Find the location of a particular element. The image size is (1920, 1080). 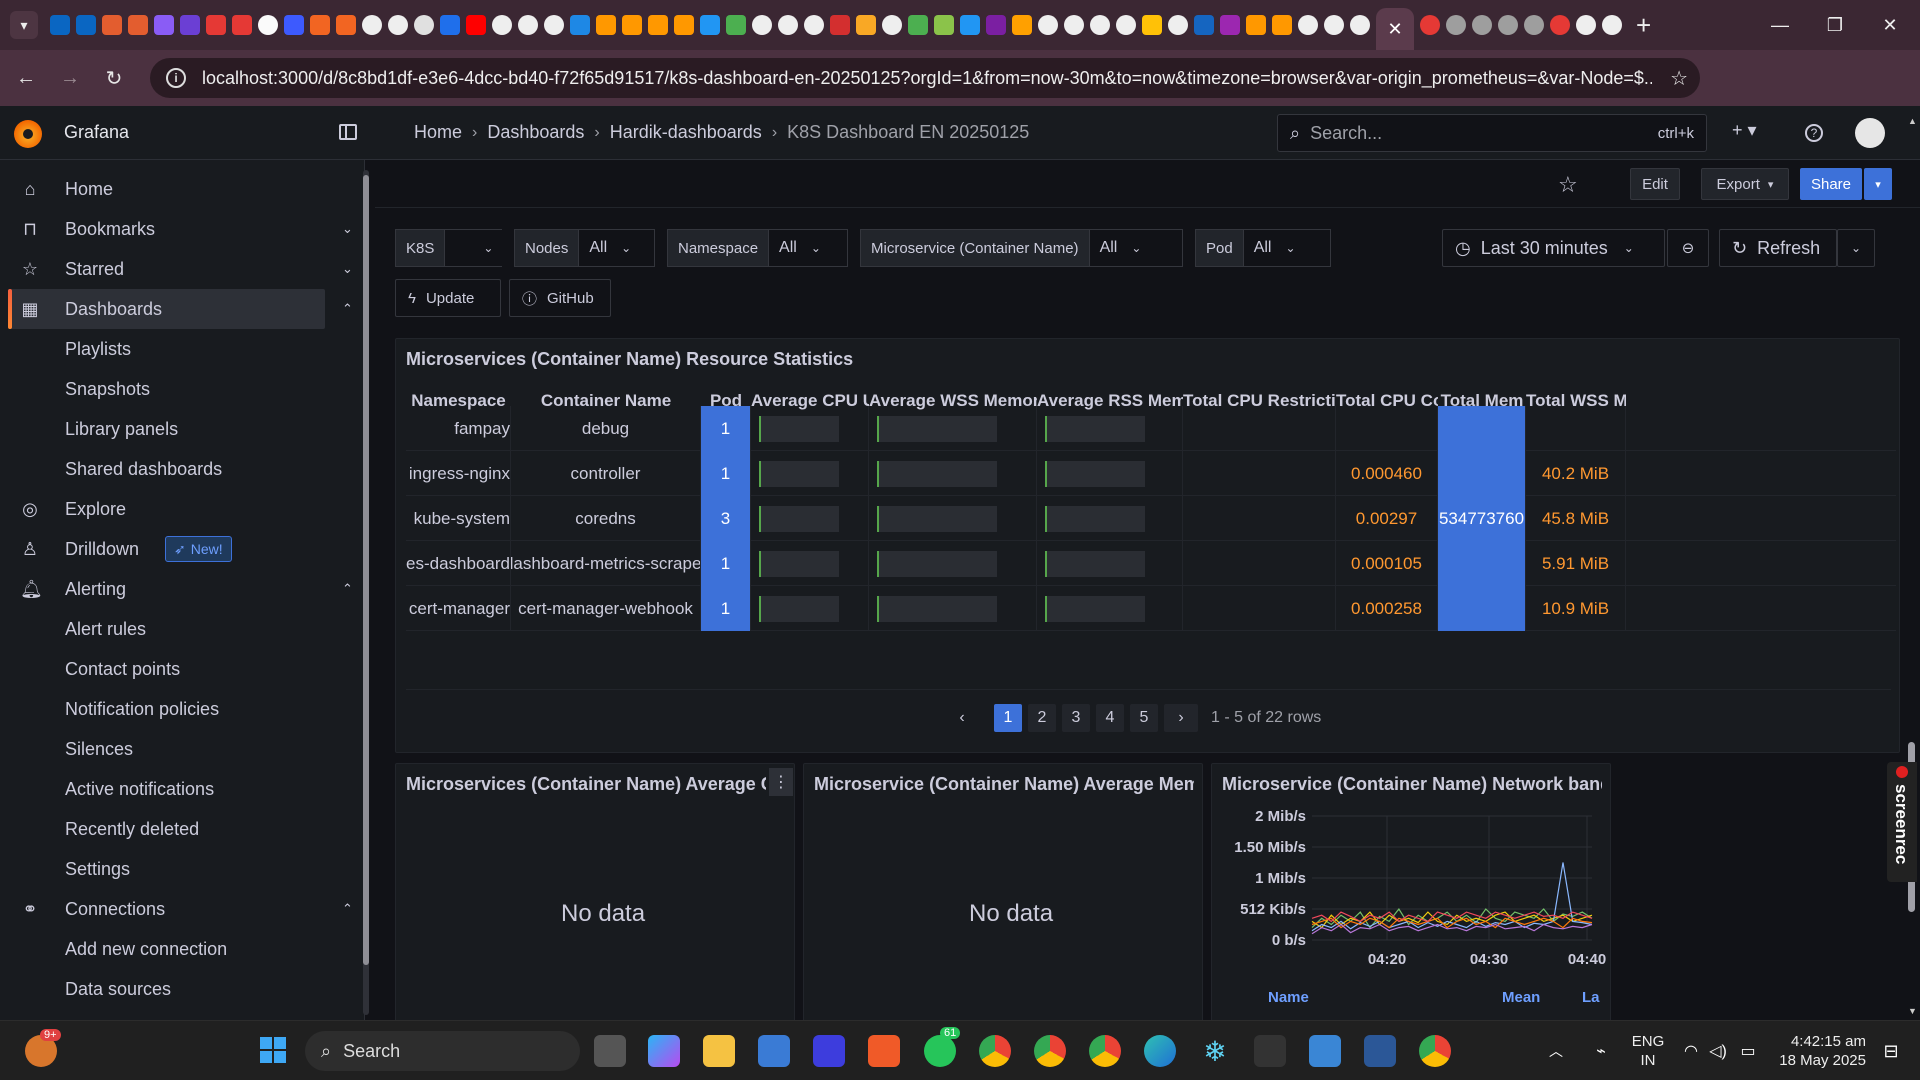

file-explorer-icon is located at coordinates (719, 1051).